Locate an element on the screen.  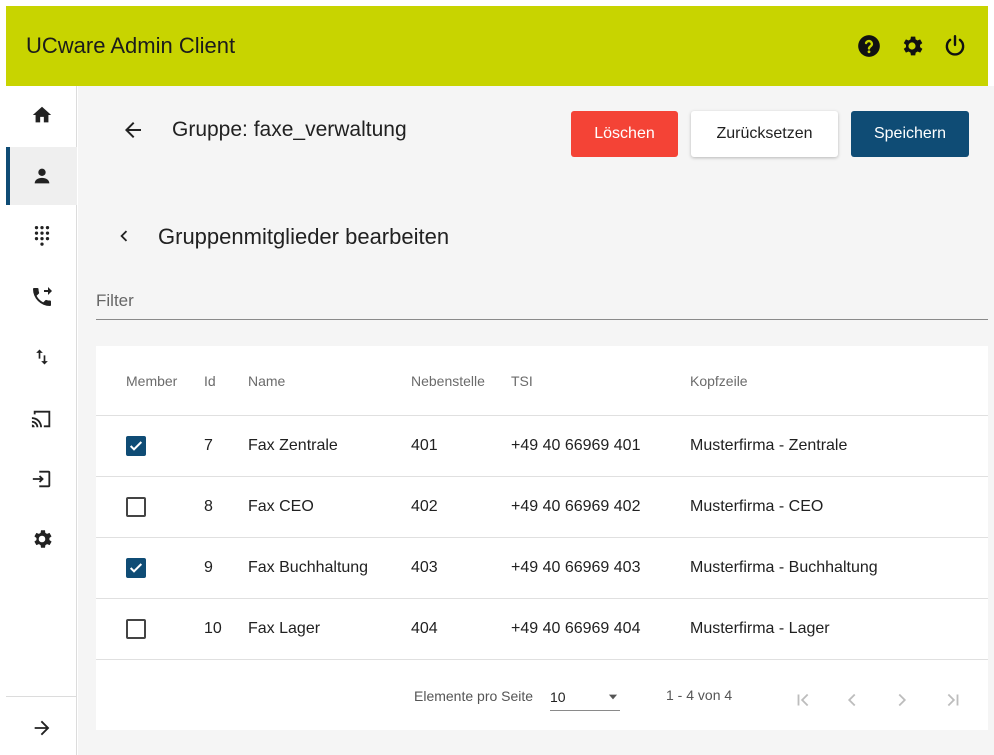
person-icon is located at coordinates (41, 176).